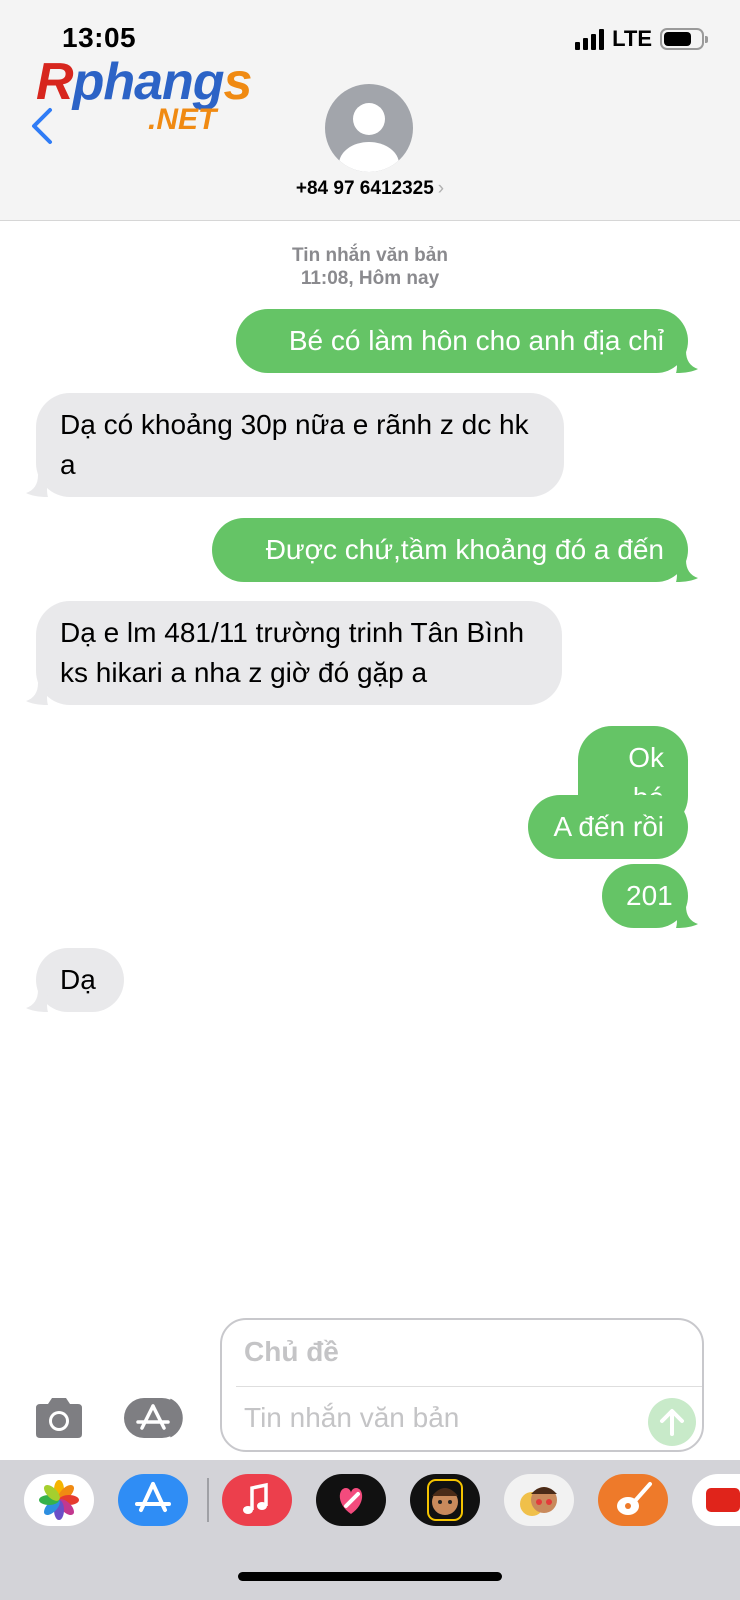 Image resolution: width=740 pixels, height=1600 pixels. I want to click on chevron-right-icon: ›, so click(441, 188).